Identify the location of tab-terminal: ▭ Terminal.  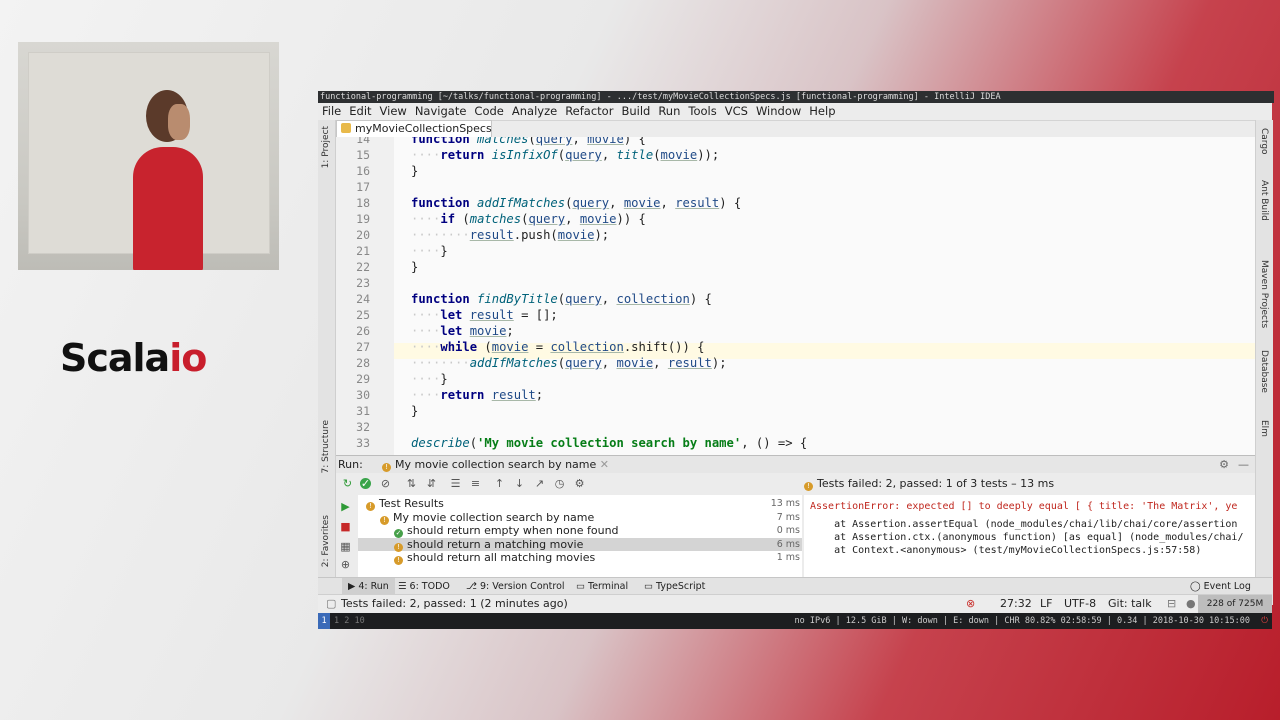
(602, 586).